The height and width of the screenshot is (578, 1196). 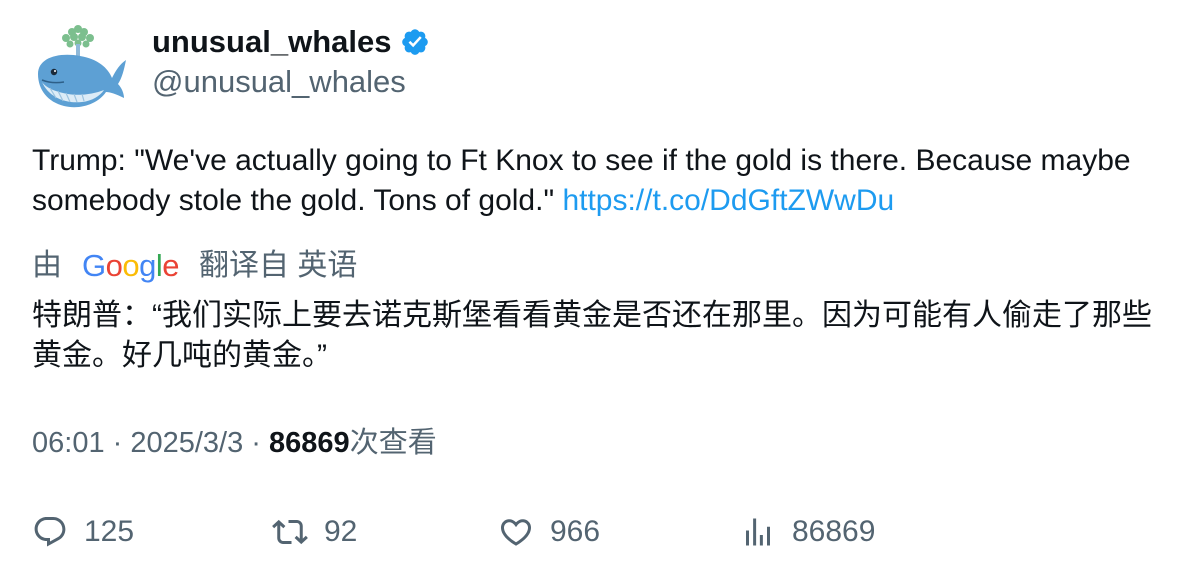 I want to click on like-count: 966, so click(x=575, y=531).